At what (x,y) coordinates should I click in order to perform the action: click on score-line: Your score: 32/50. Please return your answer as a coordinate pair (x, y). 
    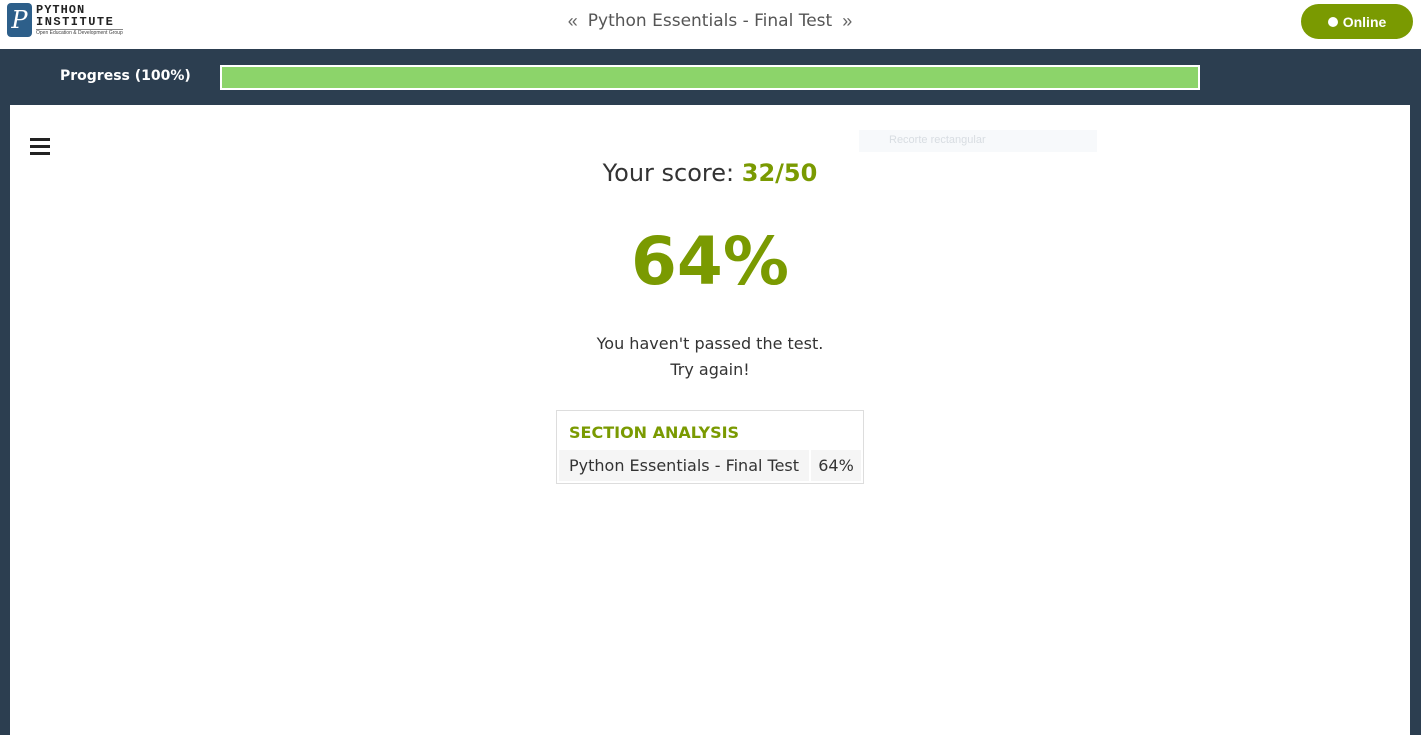
    Looking at the image, I should click on (710, 173).